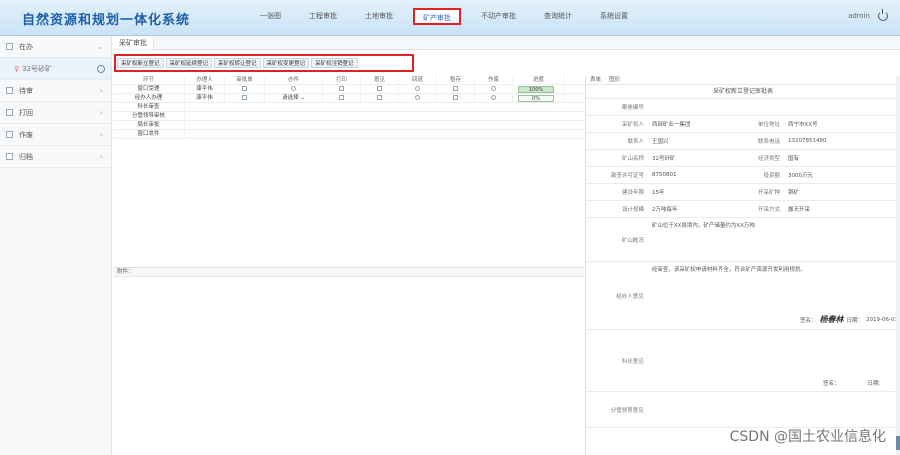  Describe the element at coordinates (853, 383) in the screenshot. I see `signature-block: 签名： 日期：` at that location.